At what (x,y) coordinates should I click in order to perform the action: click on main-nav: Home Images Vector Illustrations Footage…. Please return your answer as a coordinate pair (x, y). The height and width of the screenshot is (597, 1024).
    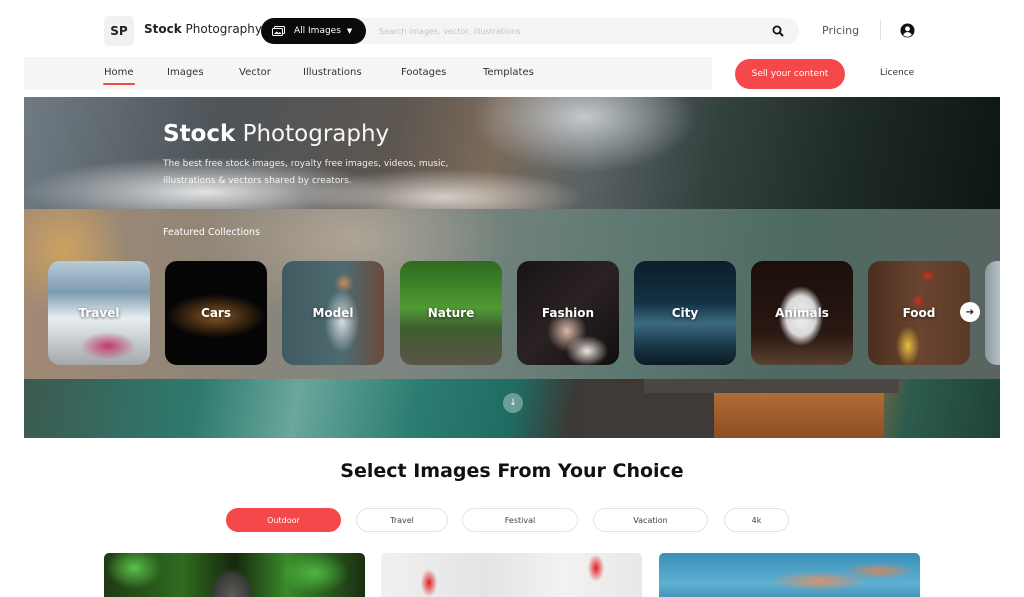
    Looking at the image, I should click on (368, 73).